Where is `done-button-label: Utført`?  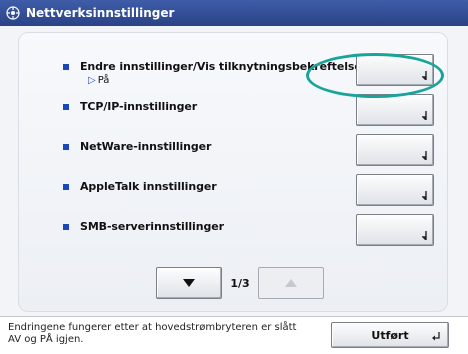 done-button-label: Utført is located at coordinates (390, 335).